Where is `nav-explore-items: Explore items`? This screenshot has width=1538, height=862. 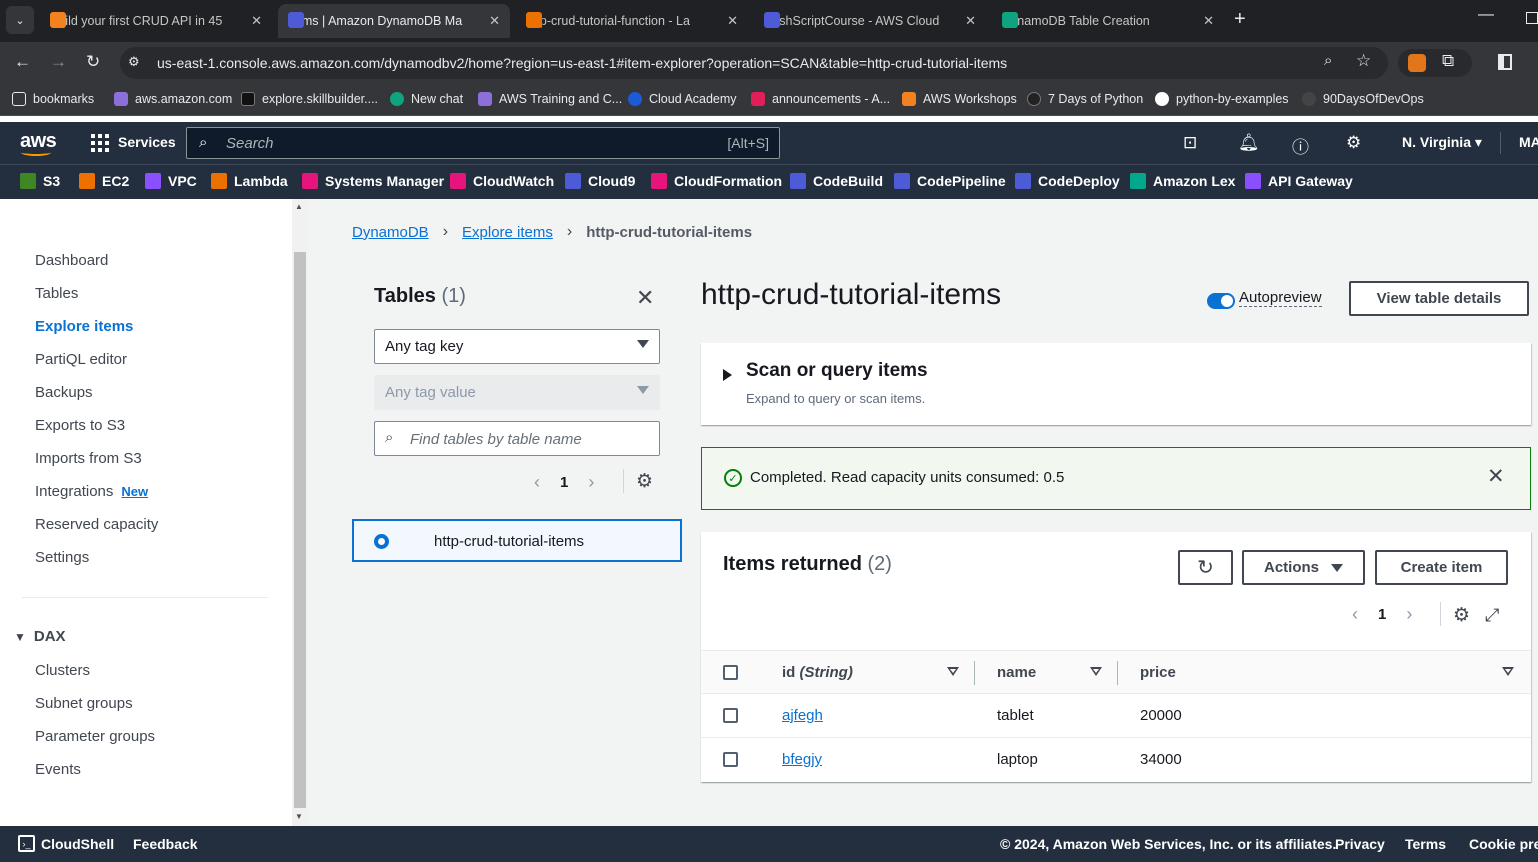 nav-explore-items: Explore items is located at coordinates (84, 326).